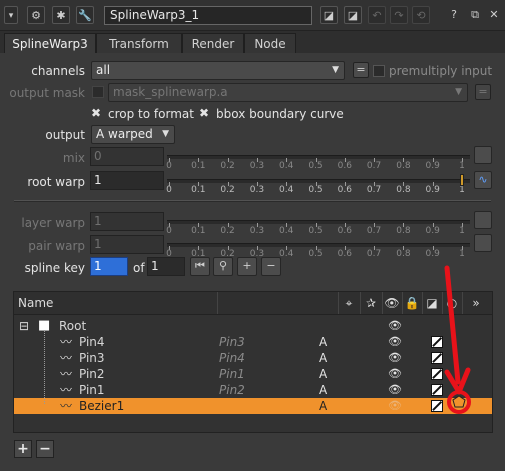 This screenshot has height=471, width=505. What do you see at coordinates (109, 266) in the screenshot?
I see `spline-key-field: 1` at bounding box center [109, 266].